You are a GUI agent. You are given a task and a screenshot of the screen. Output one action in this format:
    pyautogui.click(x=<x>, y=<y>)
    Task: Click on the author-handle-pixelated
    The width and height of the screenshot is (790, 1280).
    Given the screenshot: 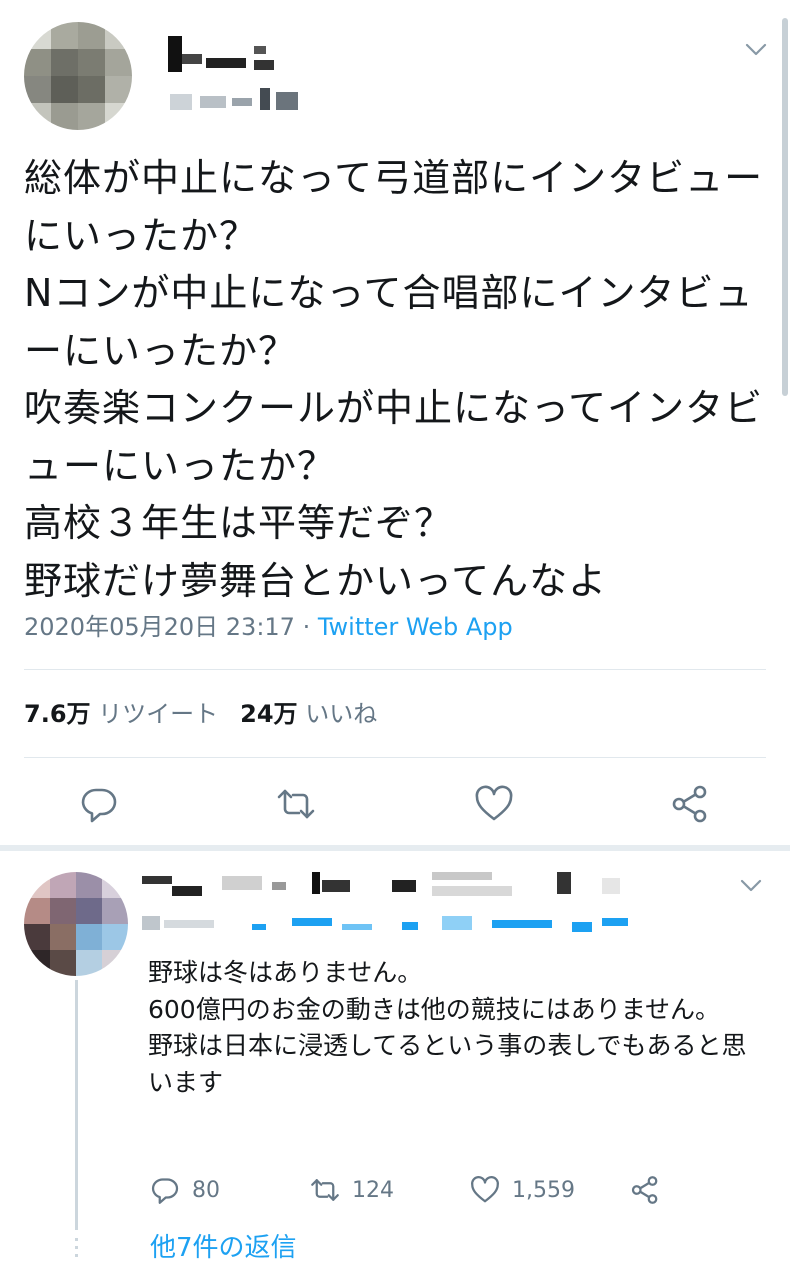 What is the action you would take?
    pyautogui.click(x=235, y=103)
    